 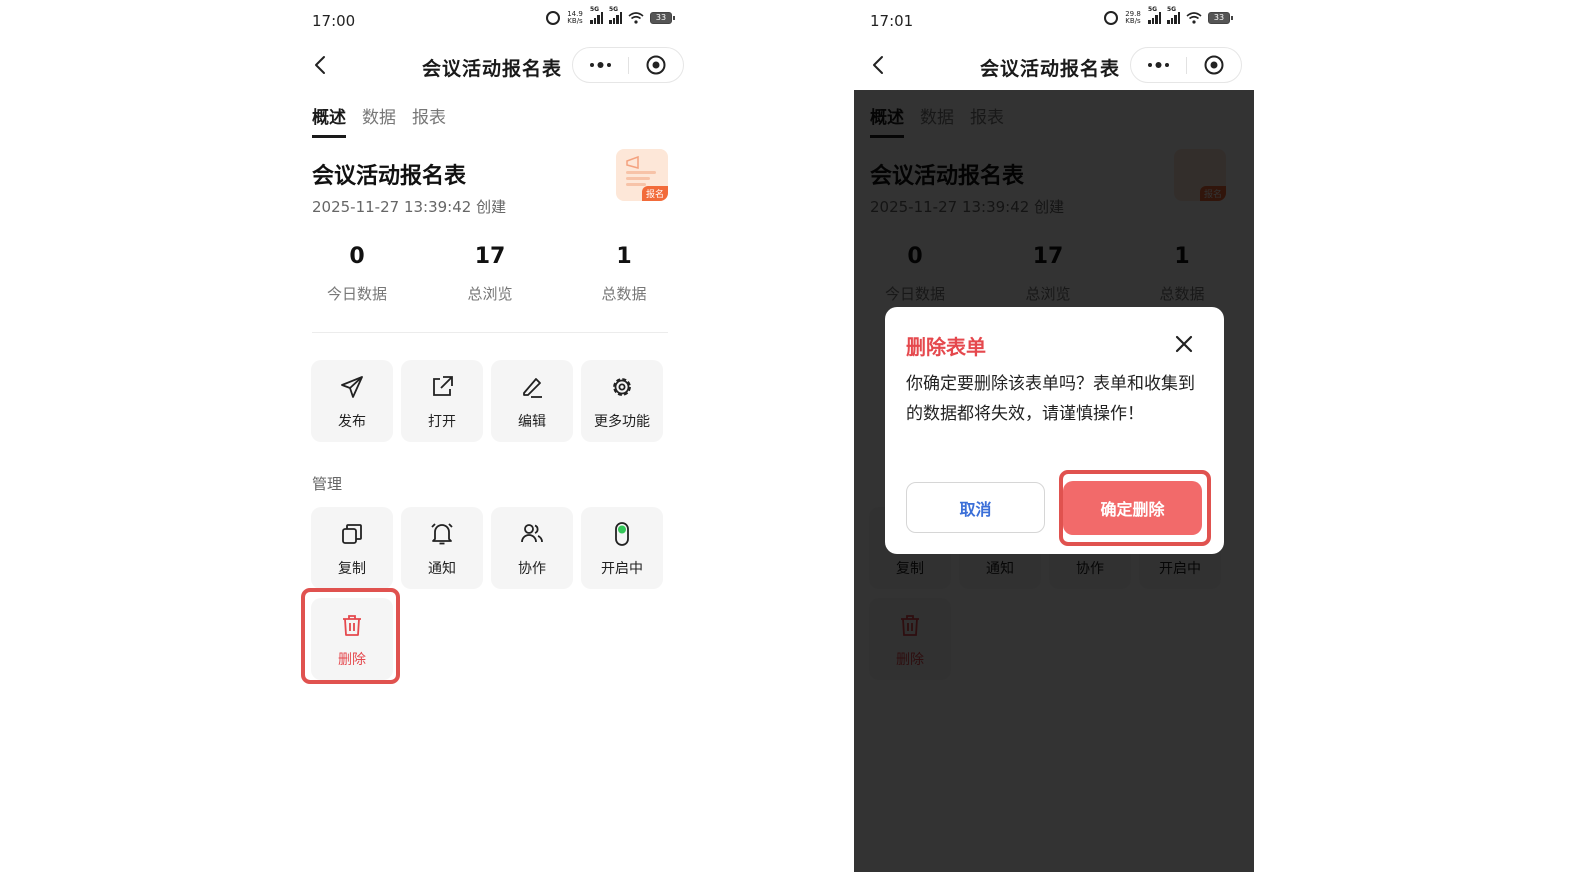 What do you see at coordinates (622, 569) in the screenshot?
I see `tile-label: 开启中` at bounding box center [622, 569].